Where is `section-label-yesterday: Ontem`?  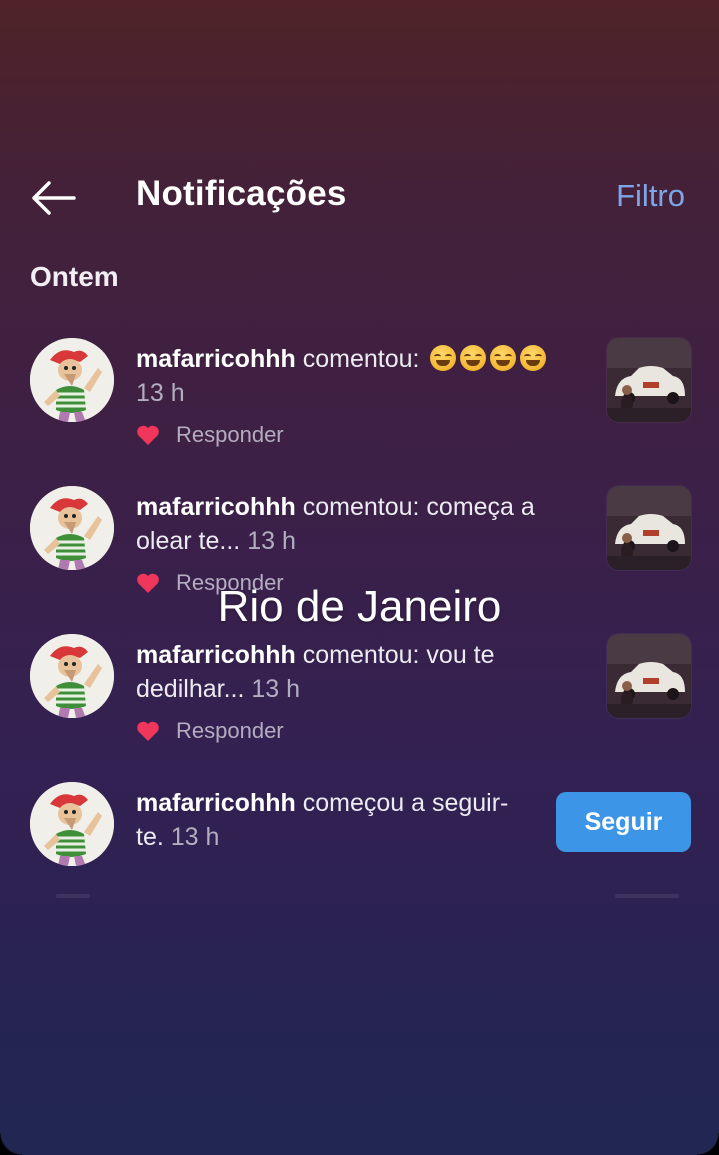 section-label-yesterday: Ontem is located at coordinates (74, 276).